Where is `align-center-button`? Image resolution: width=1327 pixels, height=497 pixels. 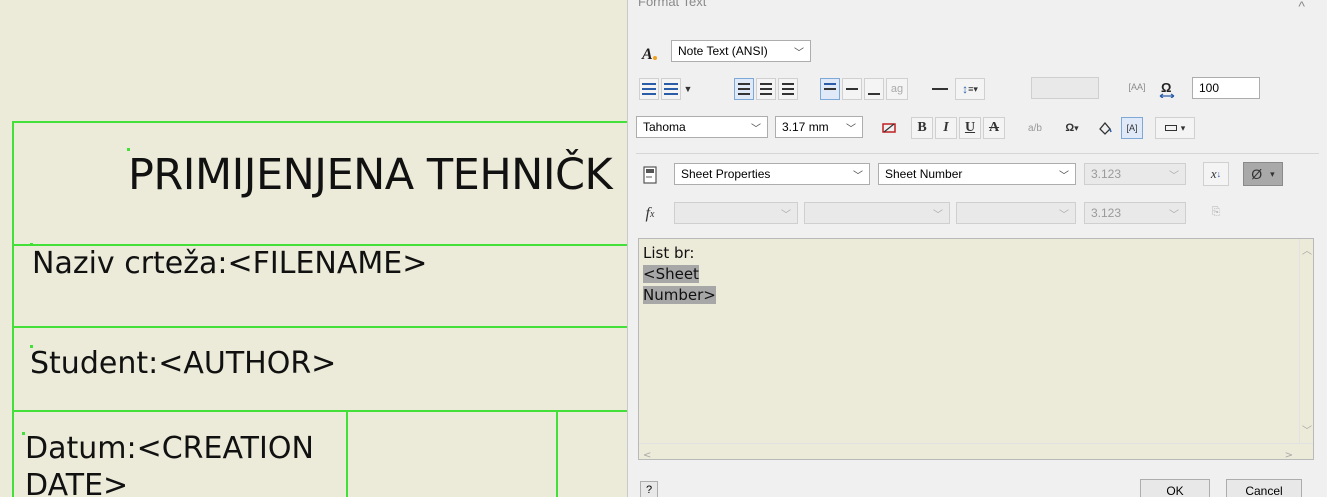
align-center-button is located at coordinates (766, 89).